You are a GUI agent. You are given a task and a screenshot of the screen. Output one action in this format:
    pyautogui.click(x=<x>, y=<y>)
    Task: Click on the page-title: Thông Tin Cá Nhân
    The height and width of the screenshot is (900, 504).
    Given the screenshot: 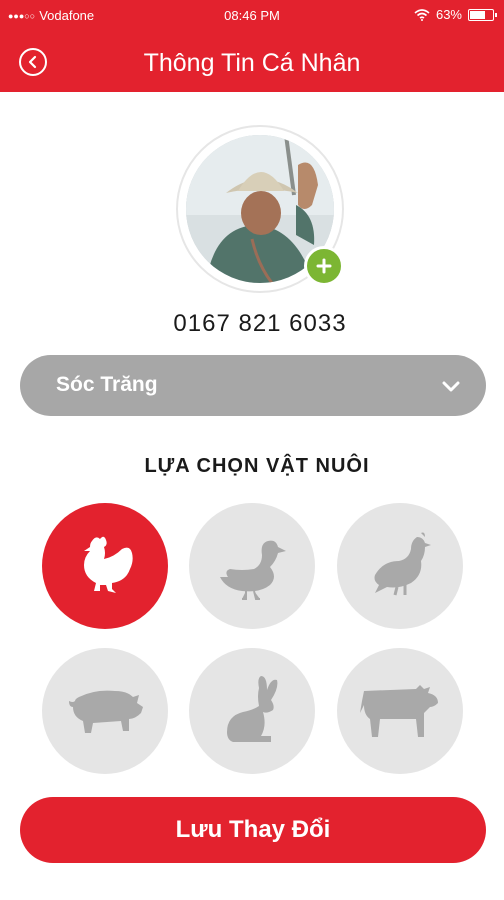 What is the action you would take?
    pyautogui.click(x=252, y=63)
    